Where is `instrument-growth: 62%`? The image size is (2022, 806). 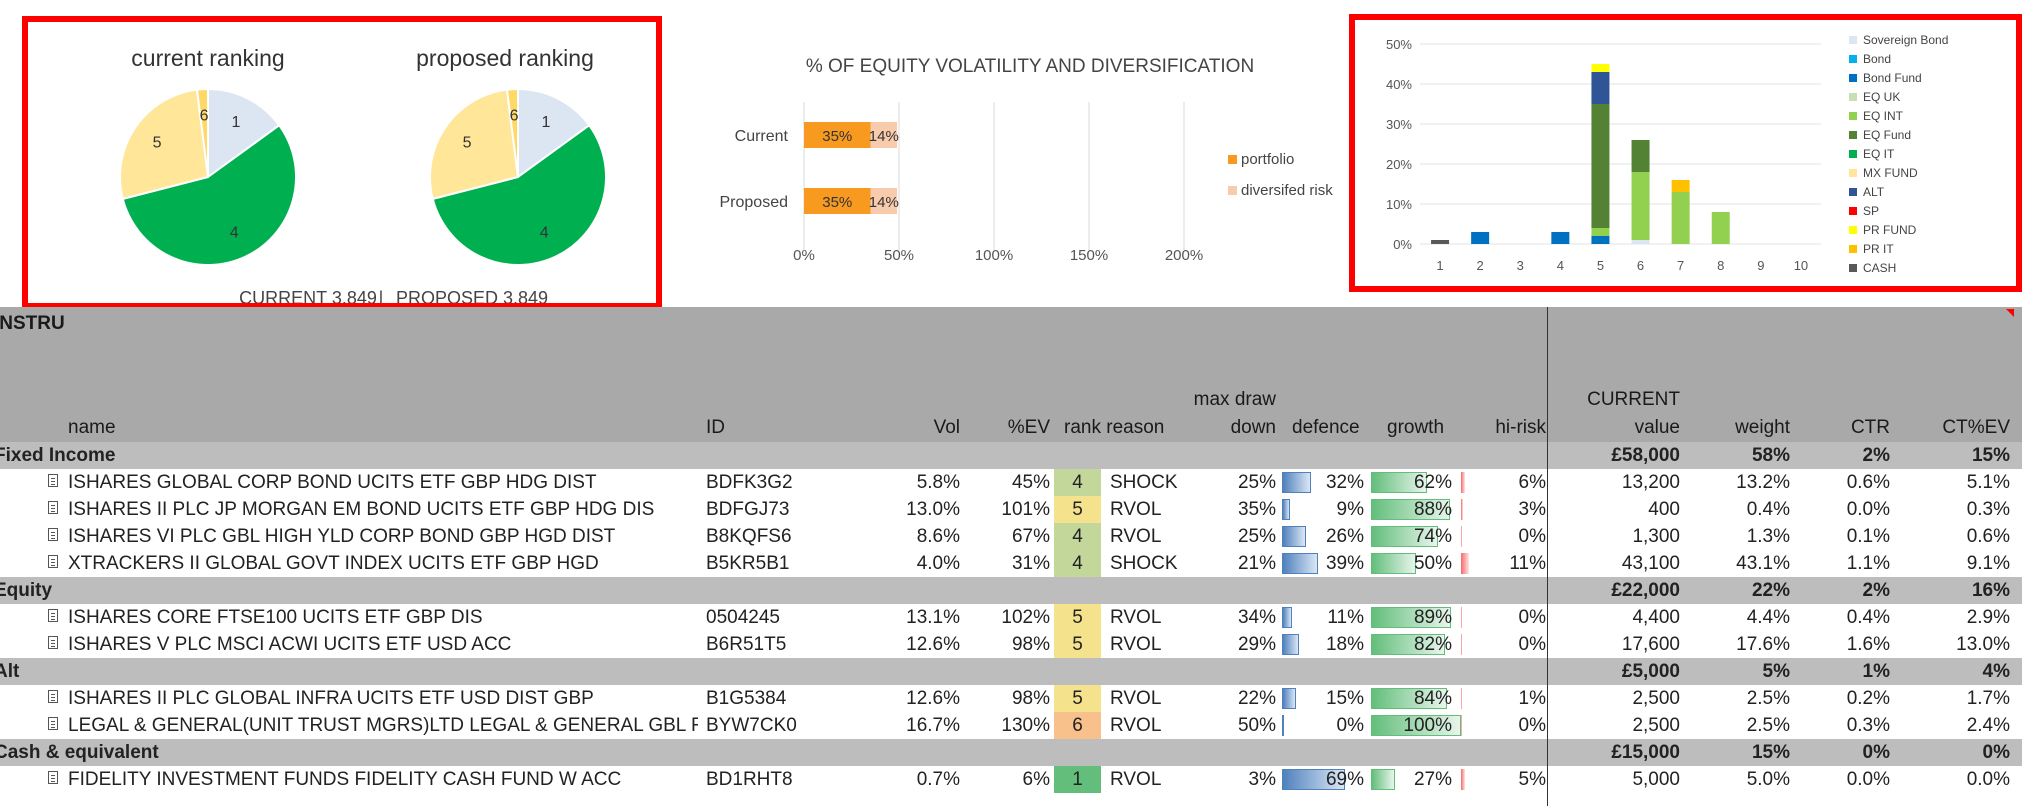 instrument-growth: 62% is located at coordinates (1421, 483).